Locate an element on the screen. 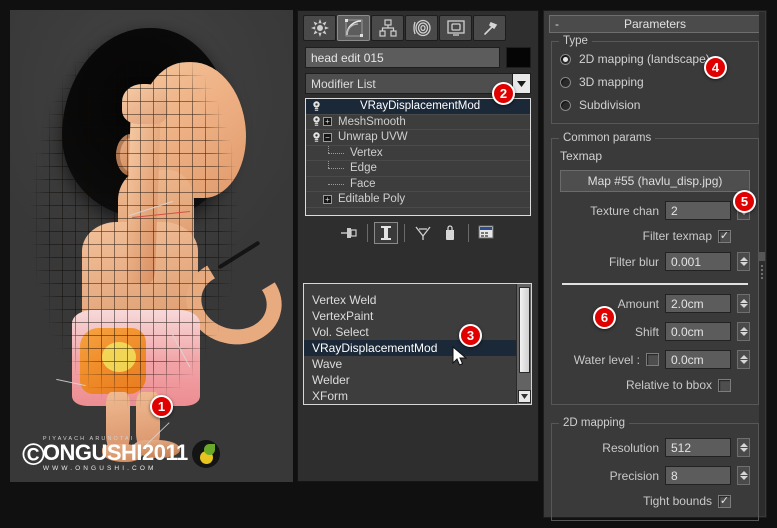 The height and width of the screenshot is (528, 777). relative-bbox-row: Relative to bbox is located at coordinates (655, 385).